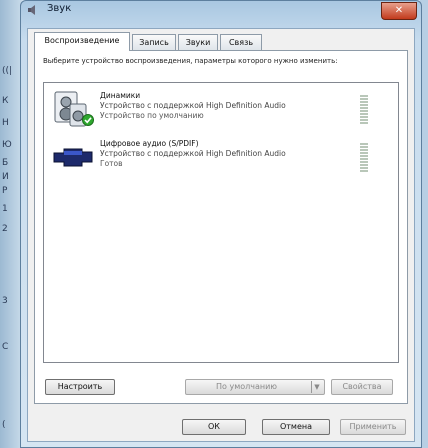 The height and width of the screenshot is (448, 428). Describe the element at coordinates (31, 10) in the screenshot. I see `sound-icon` at that location.